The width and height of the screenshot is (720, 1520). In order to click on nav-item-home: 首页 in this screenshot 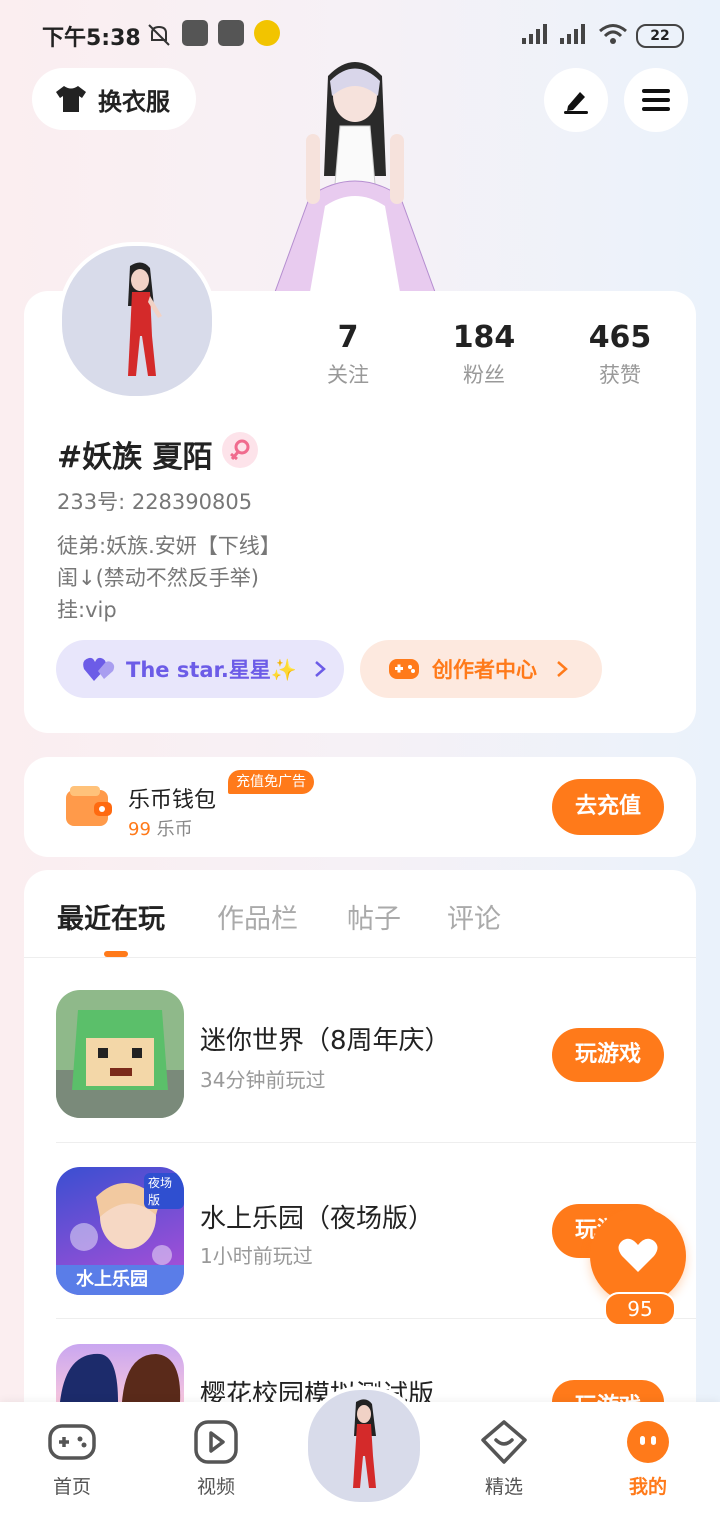, I will do `click(72, 1459)`.